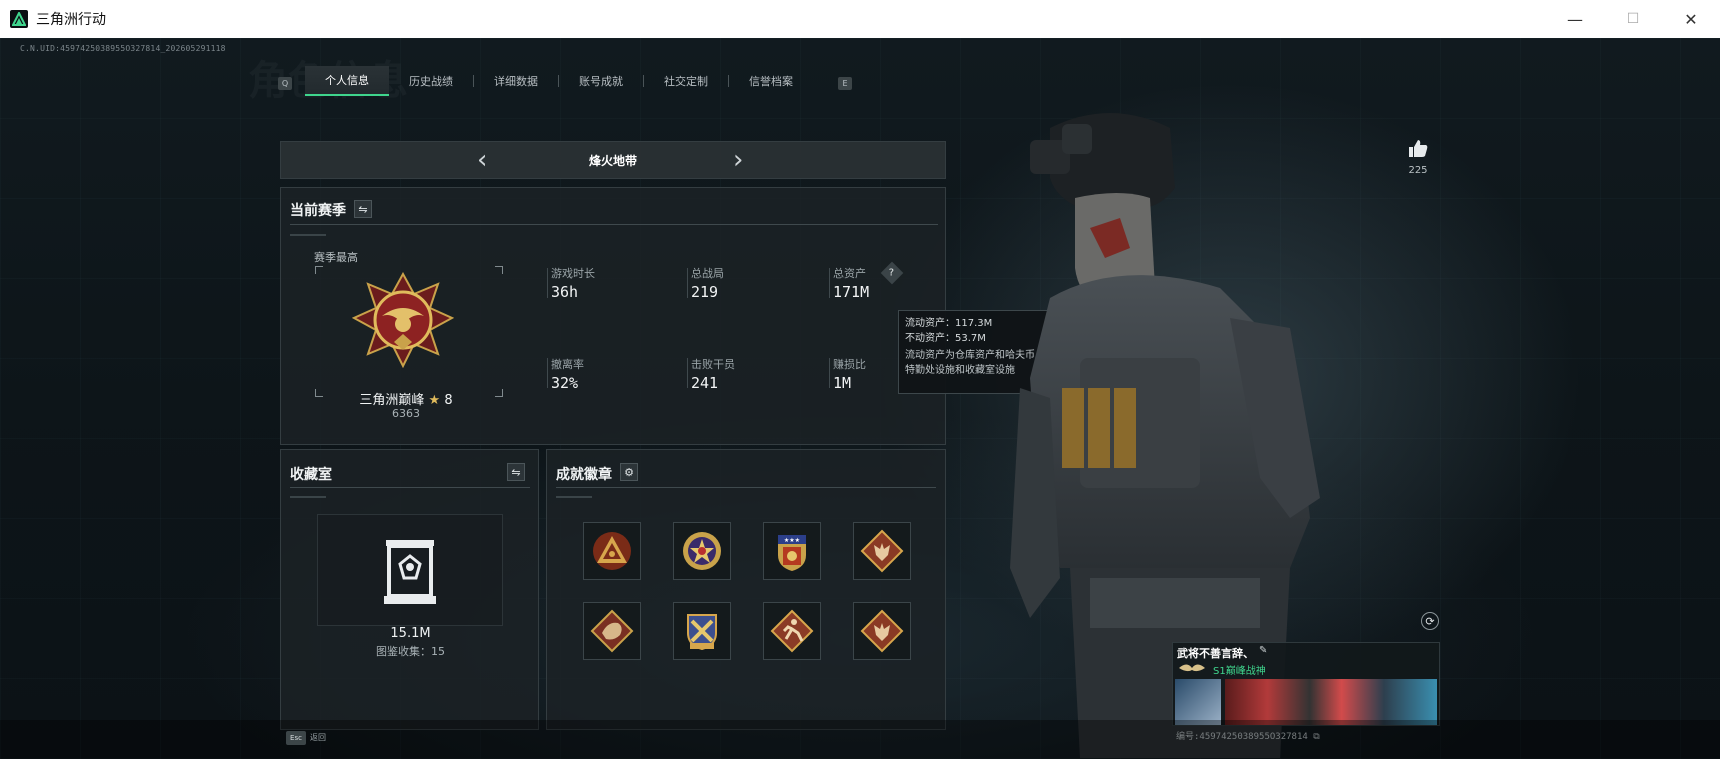 Image resolution: width=1720 pixels, height=759 pixels. What do you see at coordinates (1215, 653) in the screenshot?
I see `player-name: 武将不善言辞、` at bounding box center [1215, 653].